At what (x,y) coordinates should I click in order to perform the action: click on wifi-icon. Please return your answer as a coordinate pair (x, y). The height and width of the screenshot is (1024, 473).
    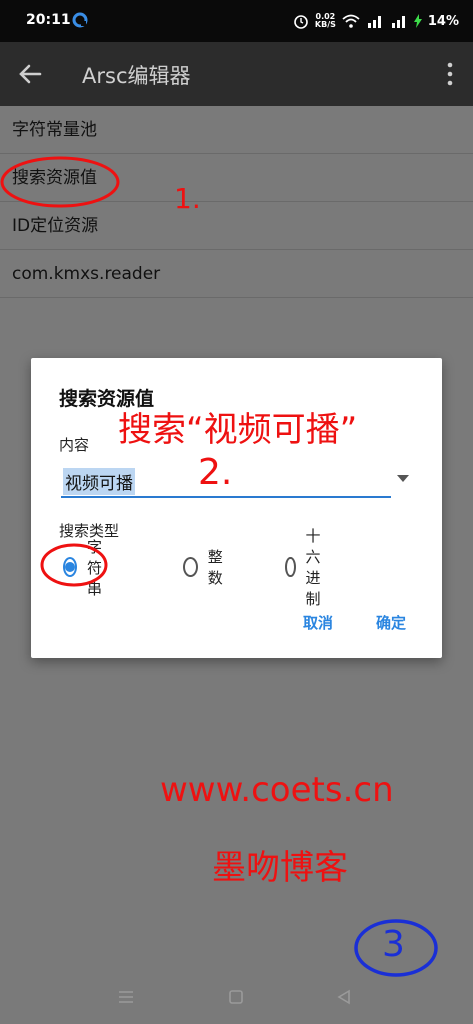
    Looking at the image, I should click on (351, 21).